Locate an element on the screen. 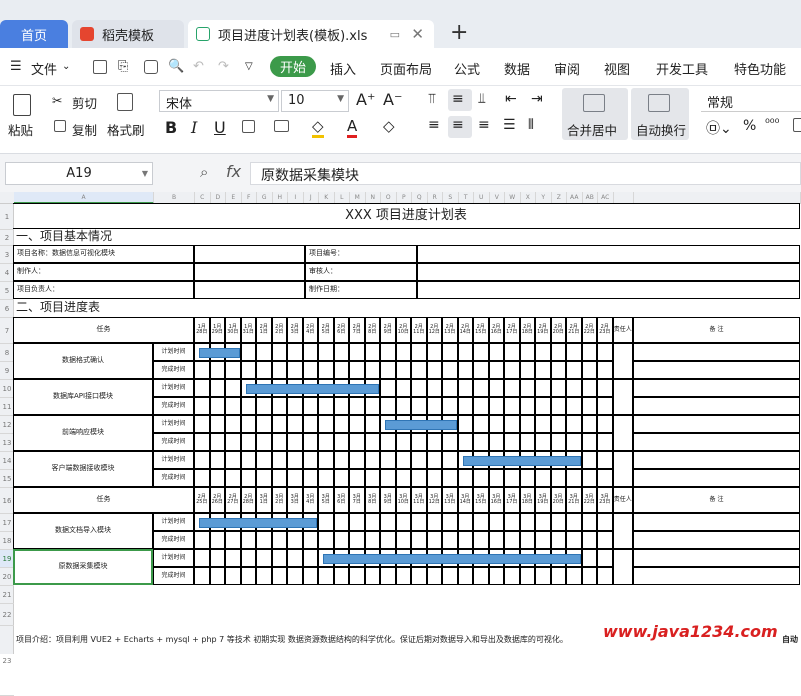 The image size is (801, 696). row-header: 17 is located at coordinates (7, 523).